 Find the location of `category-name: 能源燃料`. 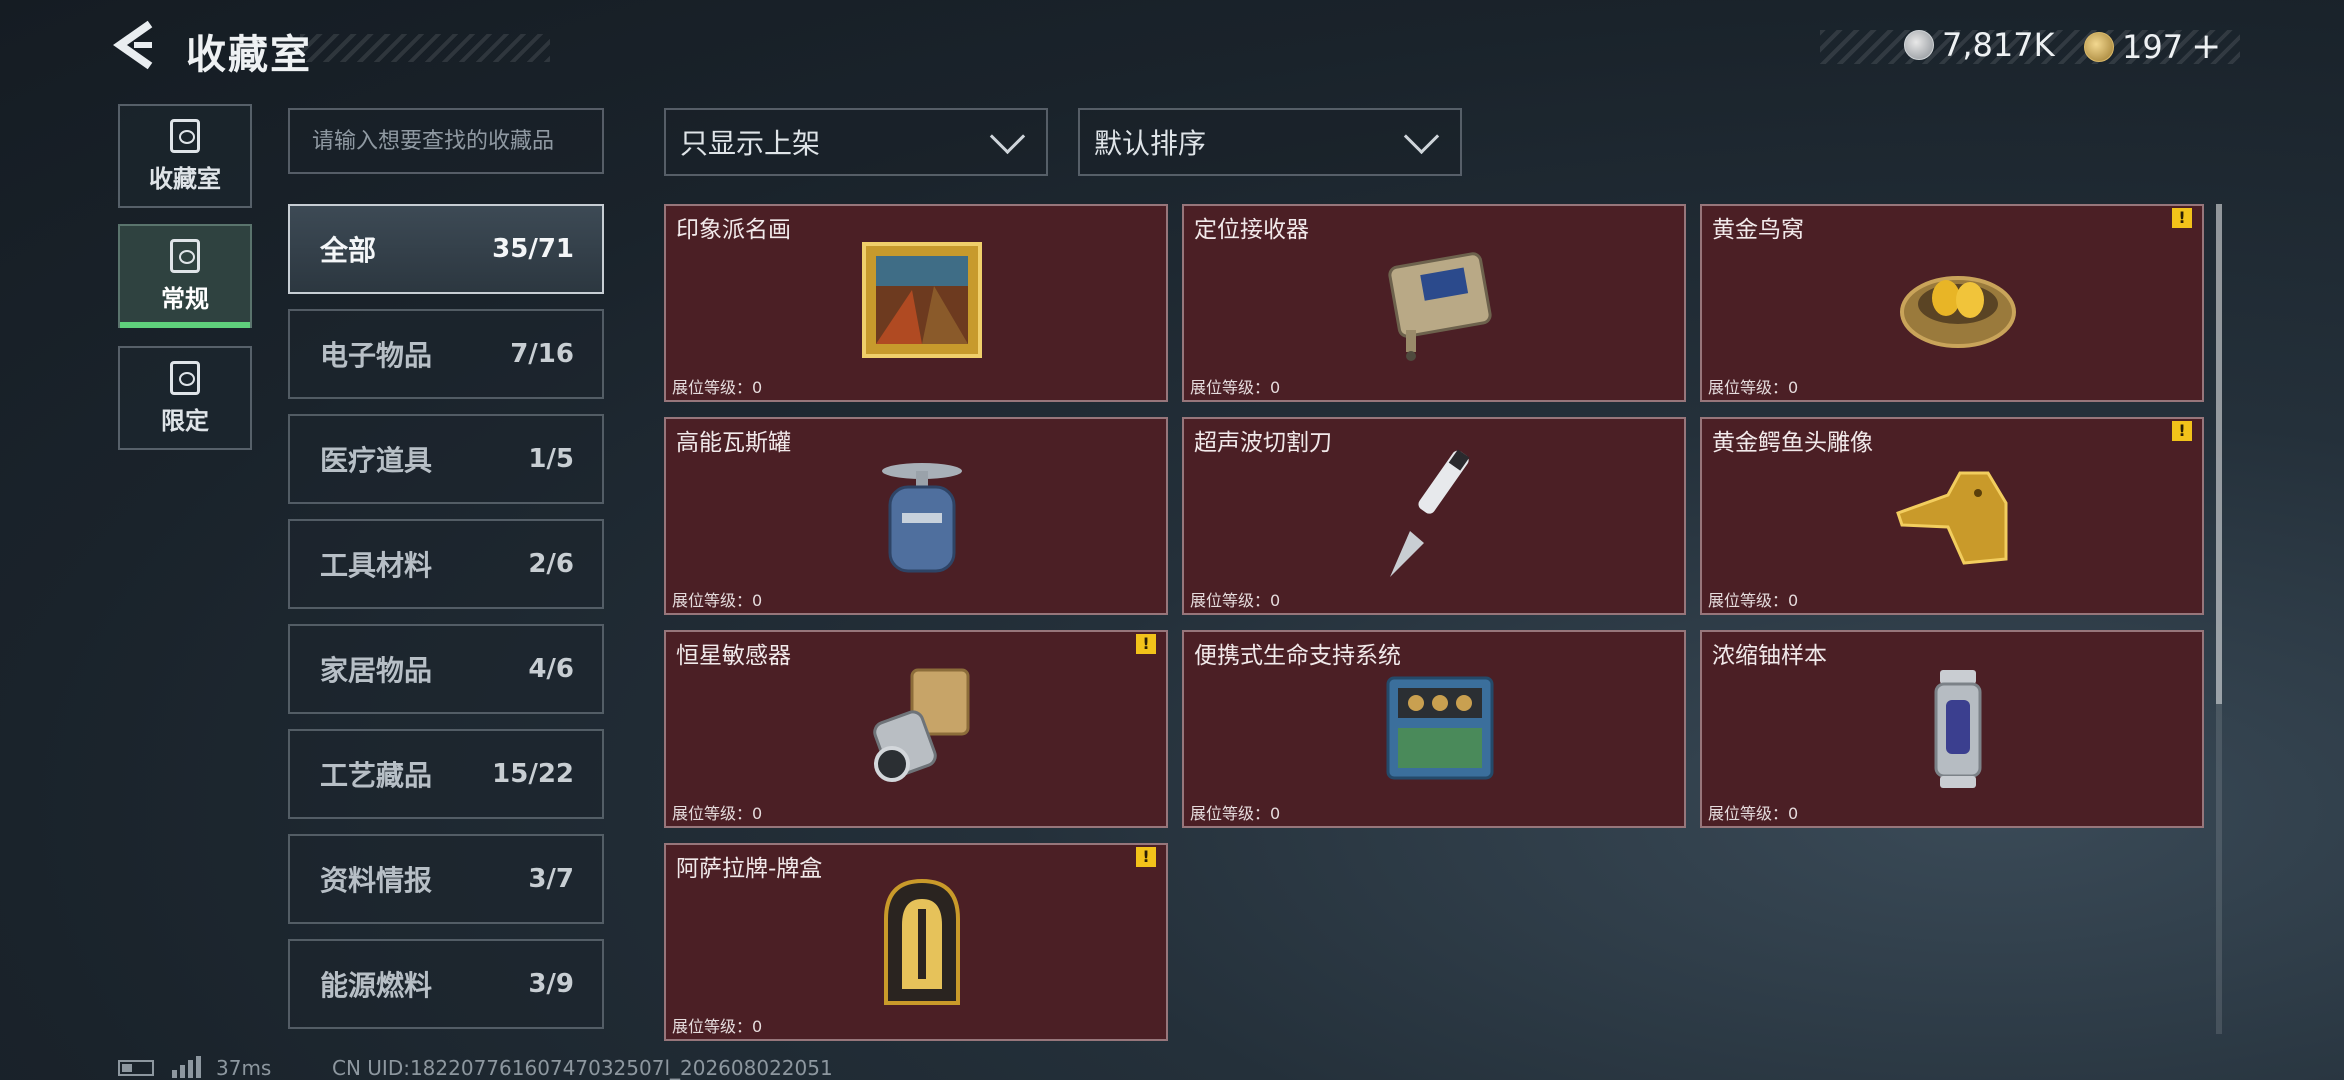

category-name: 能源燃料 is located at coordinates (376, 985).